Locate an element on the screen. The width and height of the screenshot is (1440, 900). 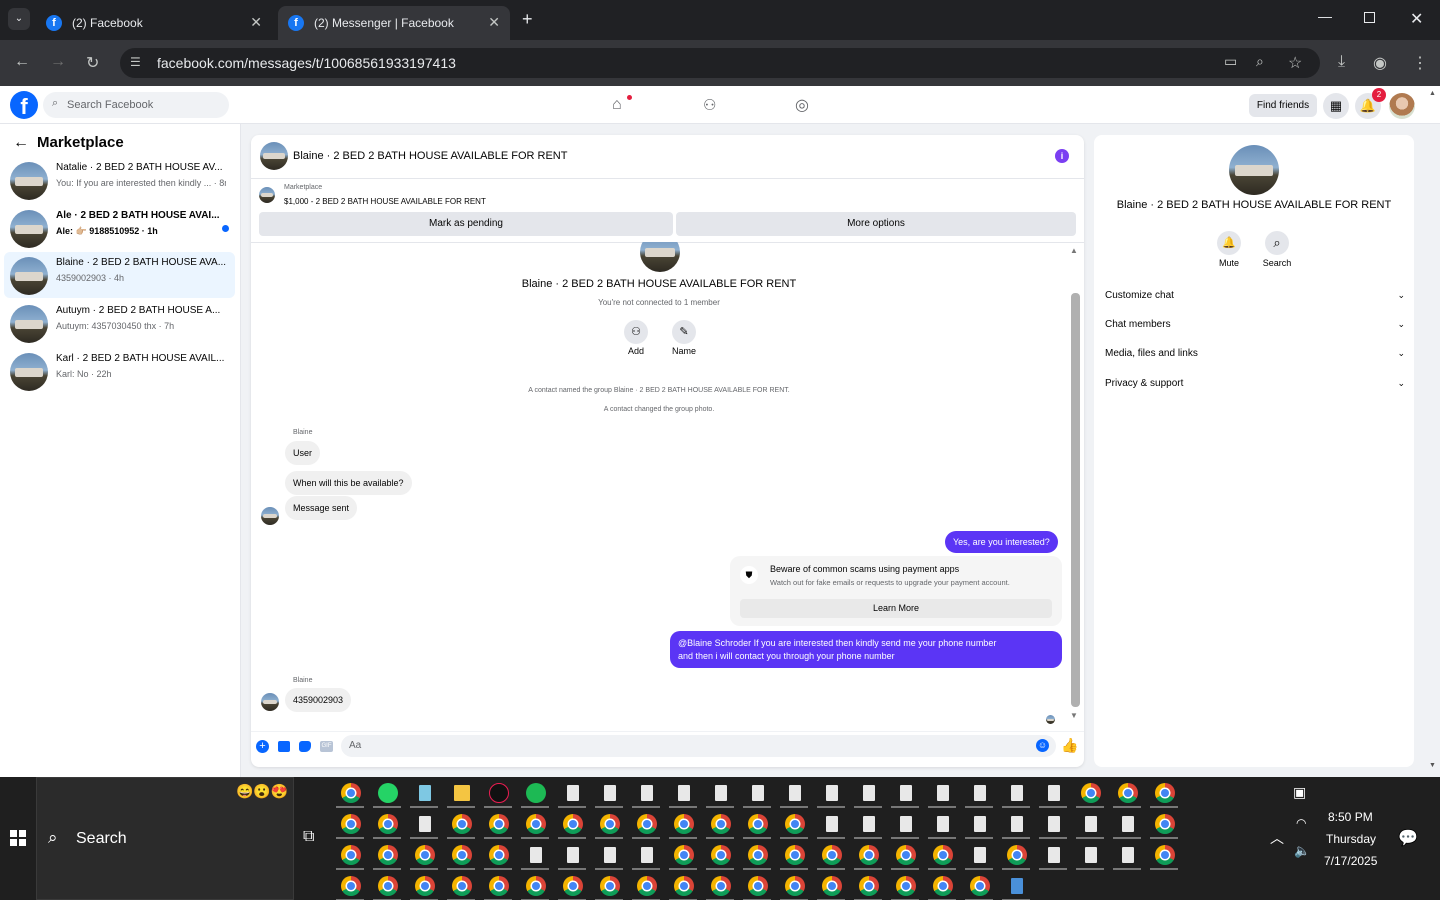
scrollbar-thumb is located at coordinates (1075, 500).